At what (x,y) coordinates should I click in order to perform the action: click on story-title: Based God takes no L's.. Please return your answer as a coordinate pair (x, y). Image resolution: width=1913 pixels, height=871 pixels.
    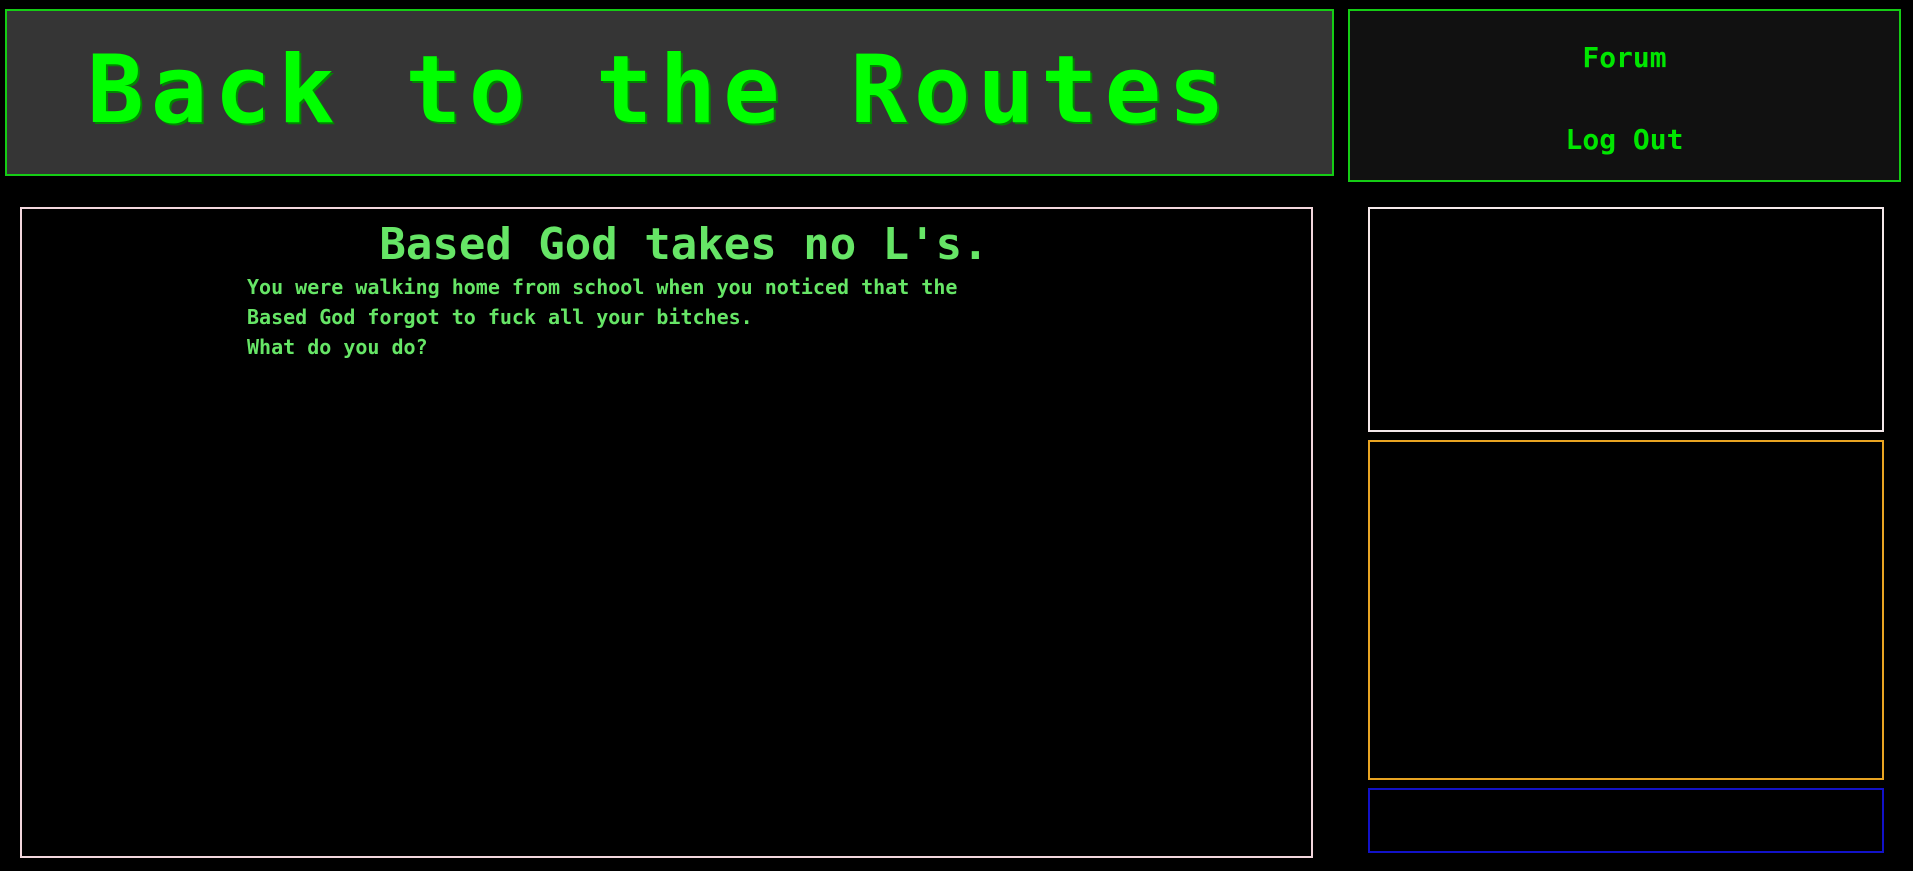
    Looking at the image, I should click on (684, 244).